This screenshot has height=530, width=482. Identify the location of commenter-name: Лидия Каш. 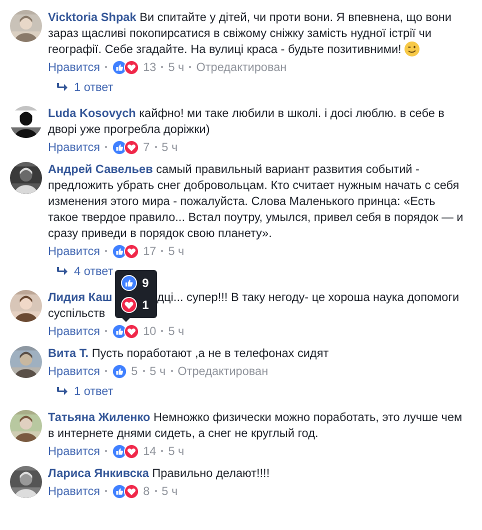
(80, 297).